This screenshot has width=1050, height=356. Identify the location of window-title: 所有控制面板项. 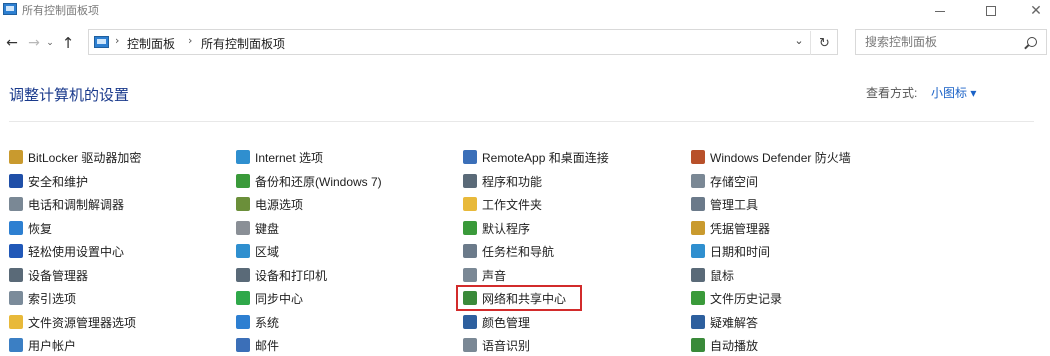
(60, 11).